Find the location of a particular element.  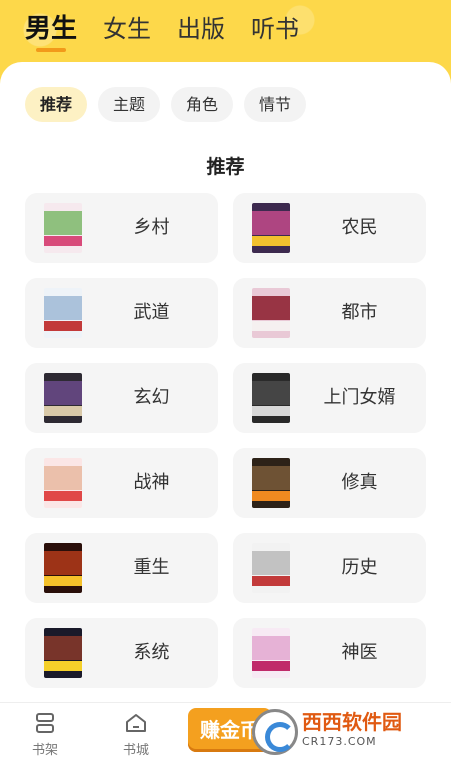

category-label: 系统 is located at coordinates (151, 652).